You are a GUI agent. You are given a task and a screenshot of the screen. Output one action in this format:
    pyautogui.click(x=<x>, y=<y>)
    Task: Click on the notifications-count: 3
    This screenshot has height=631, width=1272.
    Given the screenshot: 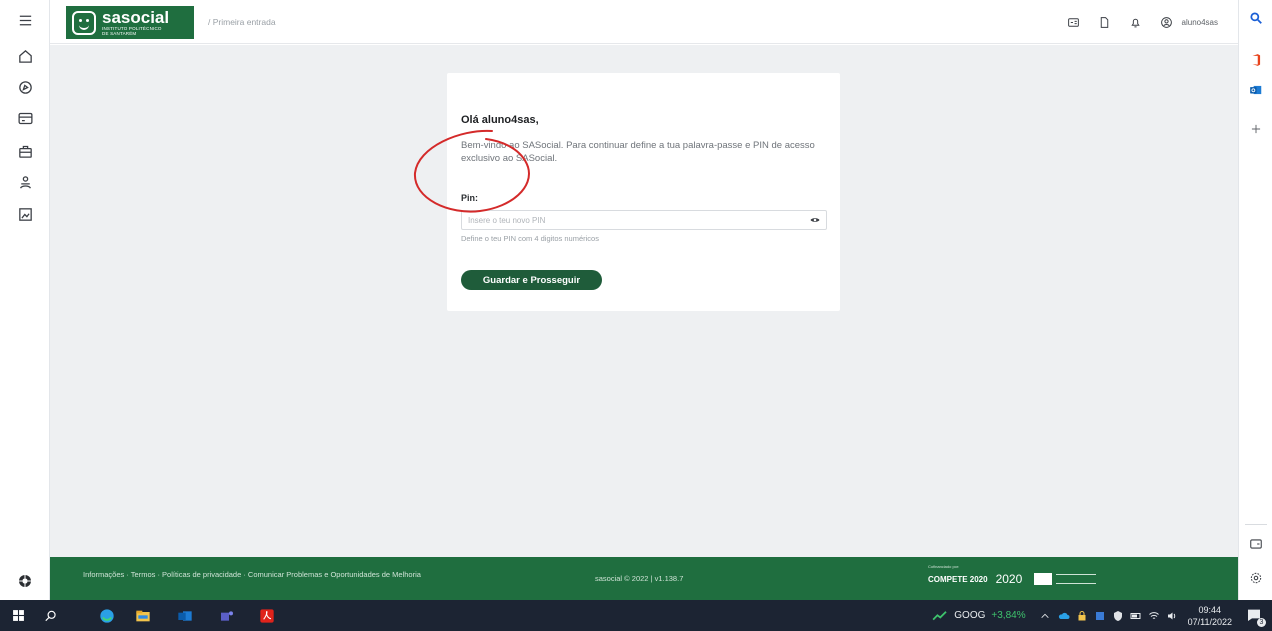 What is the action you would take?
    pyautogui.click(x=1261, y=622)
    